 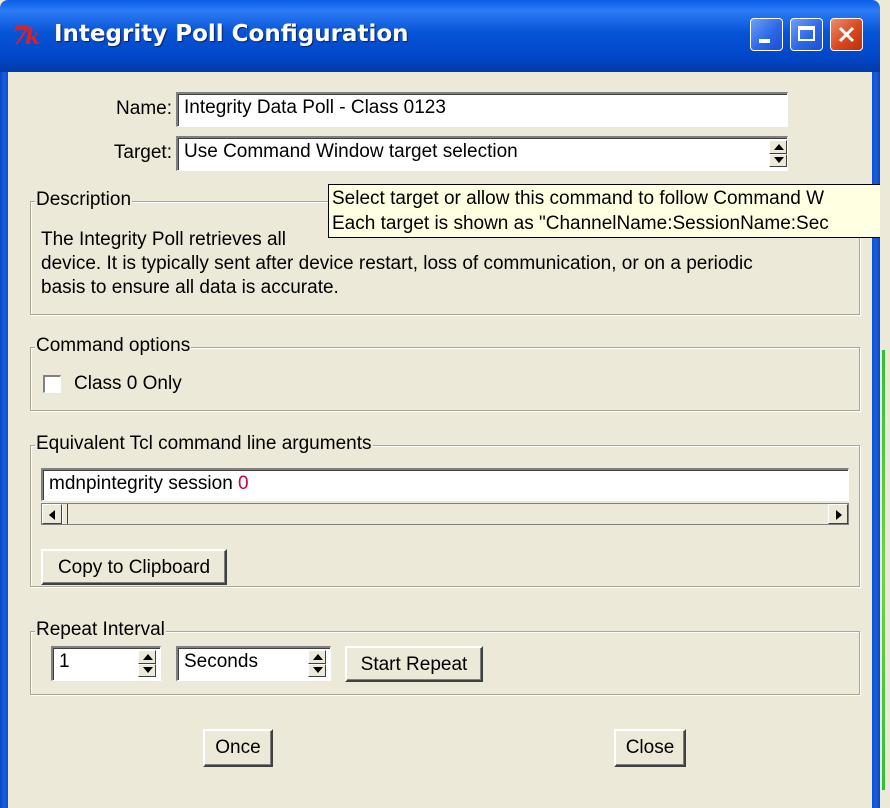 What do you see at coordinates (351, 151) in the screenshot?
I see `target-value: Use Command Window target selection` at bounding box center [351, 151].